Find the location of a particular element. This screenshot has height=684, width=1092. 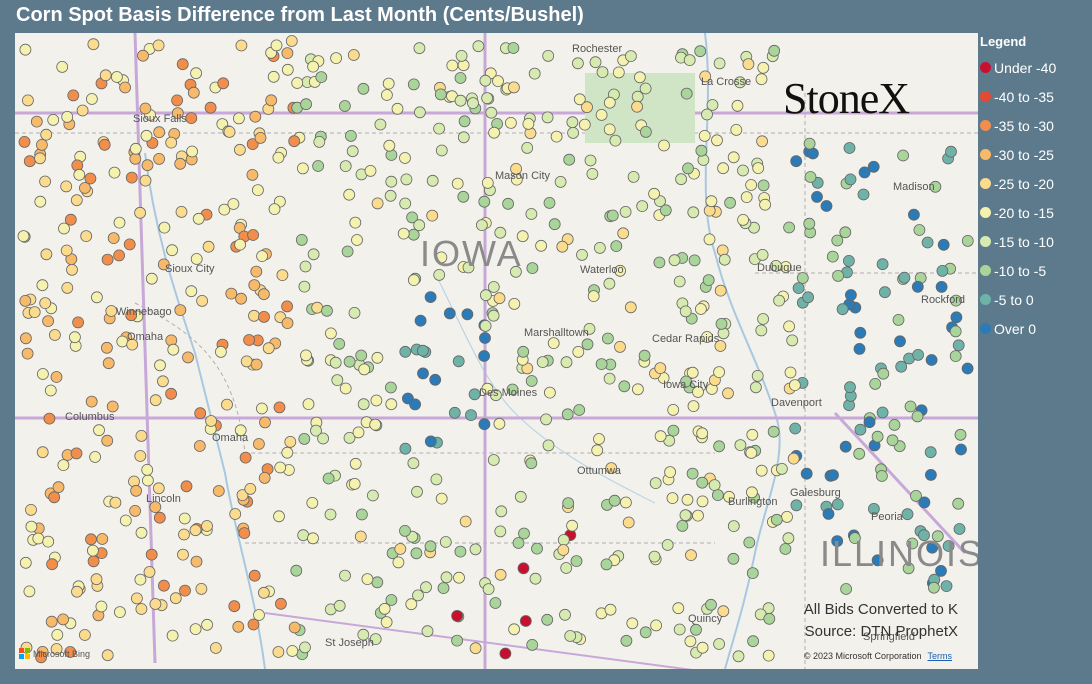

legend-item: -10 to -5 is located at coordinates (1035, 270).